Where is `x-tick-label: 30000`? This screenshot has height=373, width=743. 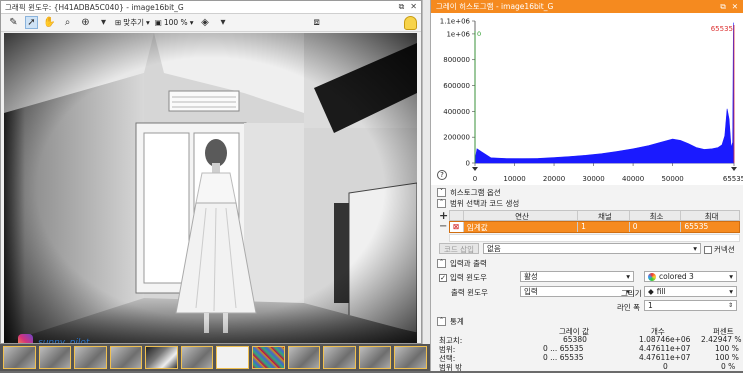 x-tick-label: 30000 is located at coordinates (593, 179).